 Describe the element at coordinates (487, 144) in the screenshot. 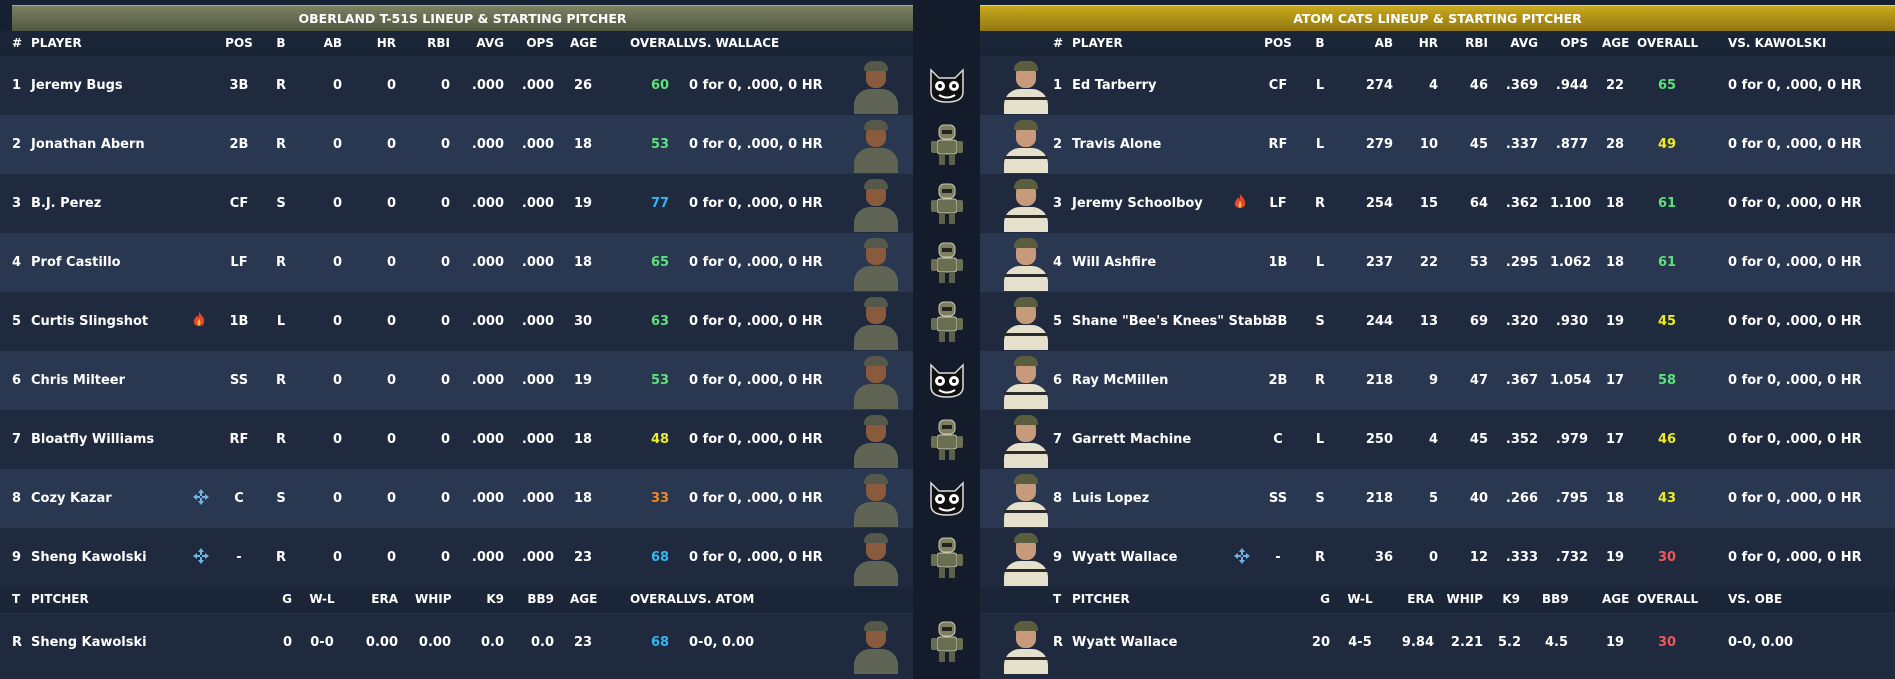

I see `batting-average: .000` at that location.